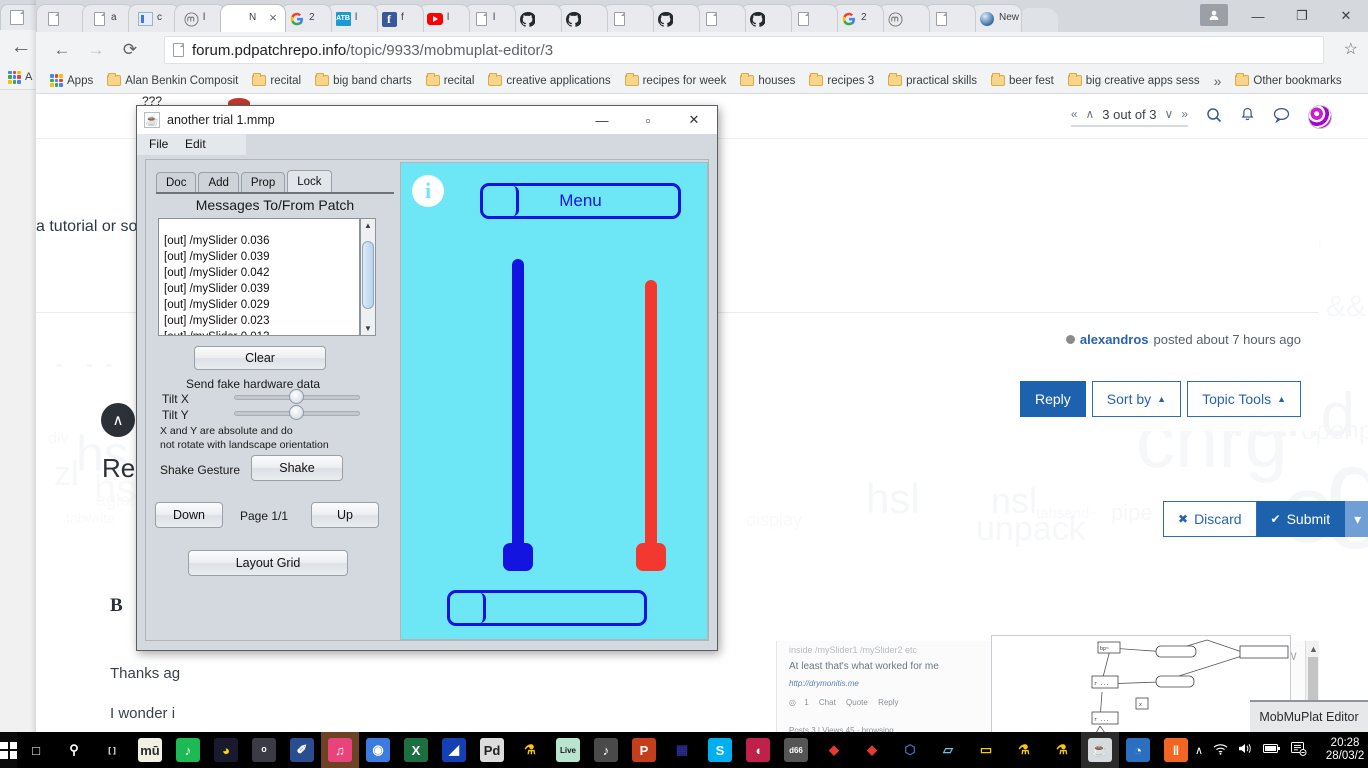 The width and height of the screenshot is (1368, 768). I want to click on kontakt-icon: ◖, so click(758, 750).